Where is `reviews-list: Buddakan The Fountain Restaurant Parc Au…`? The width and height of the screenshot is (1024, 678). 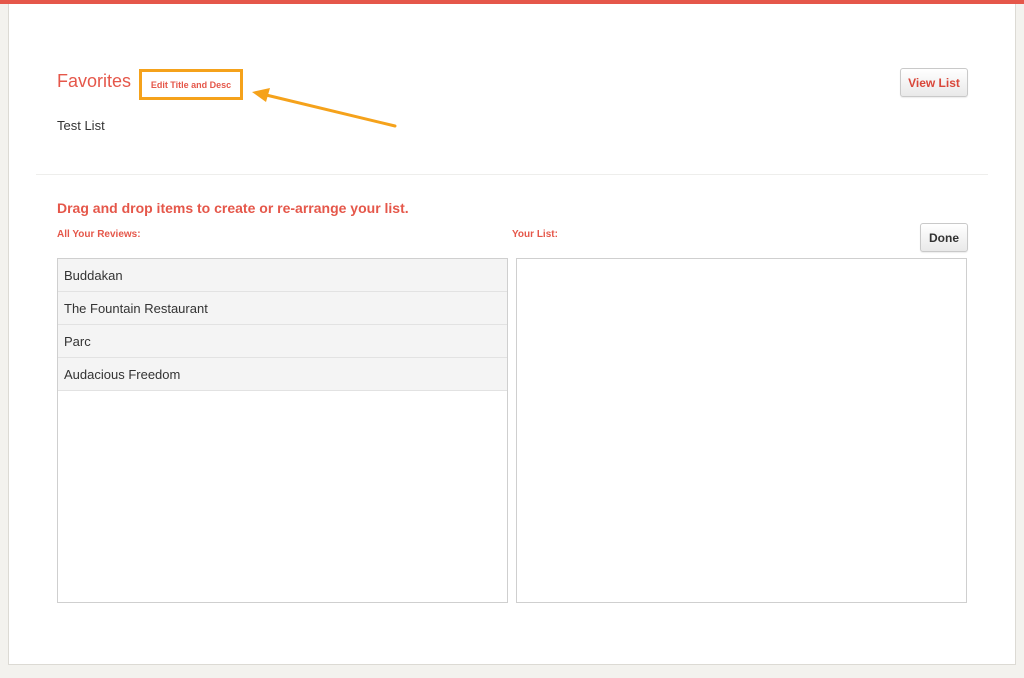
reviews-list: Buddakan The Fountain Restaurant Parc Au… is located at coordinates (282, 325).